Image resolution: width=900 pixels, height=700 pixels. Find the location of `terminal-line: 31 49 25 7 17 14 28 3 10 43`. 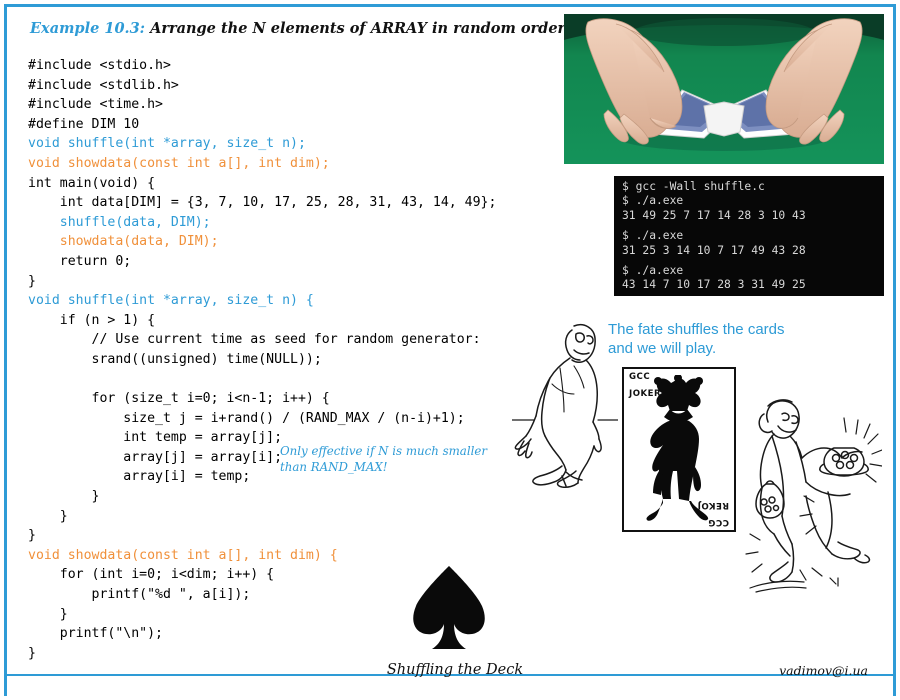

terminal-line: 31 49 25 7 17 14 28 3 10 43 is located at coordinates (714, 215).